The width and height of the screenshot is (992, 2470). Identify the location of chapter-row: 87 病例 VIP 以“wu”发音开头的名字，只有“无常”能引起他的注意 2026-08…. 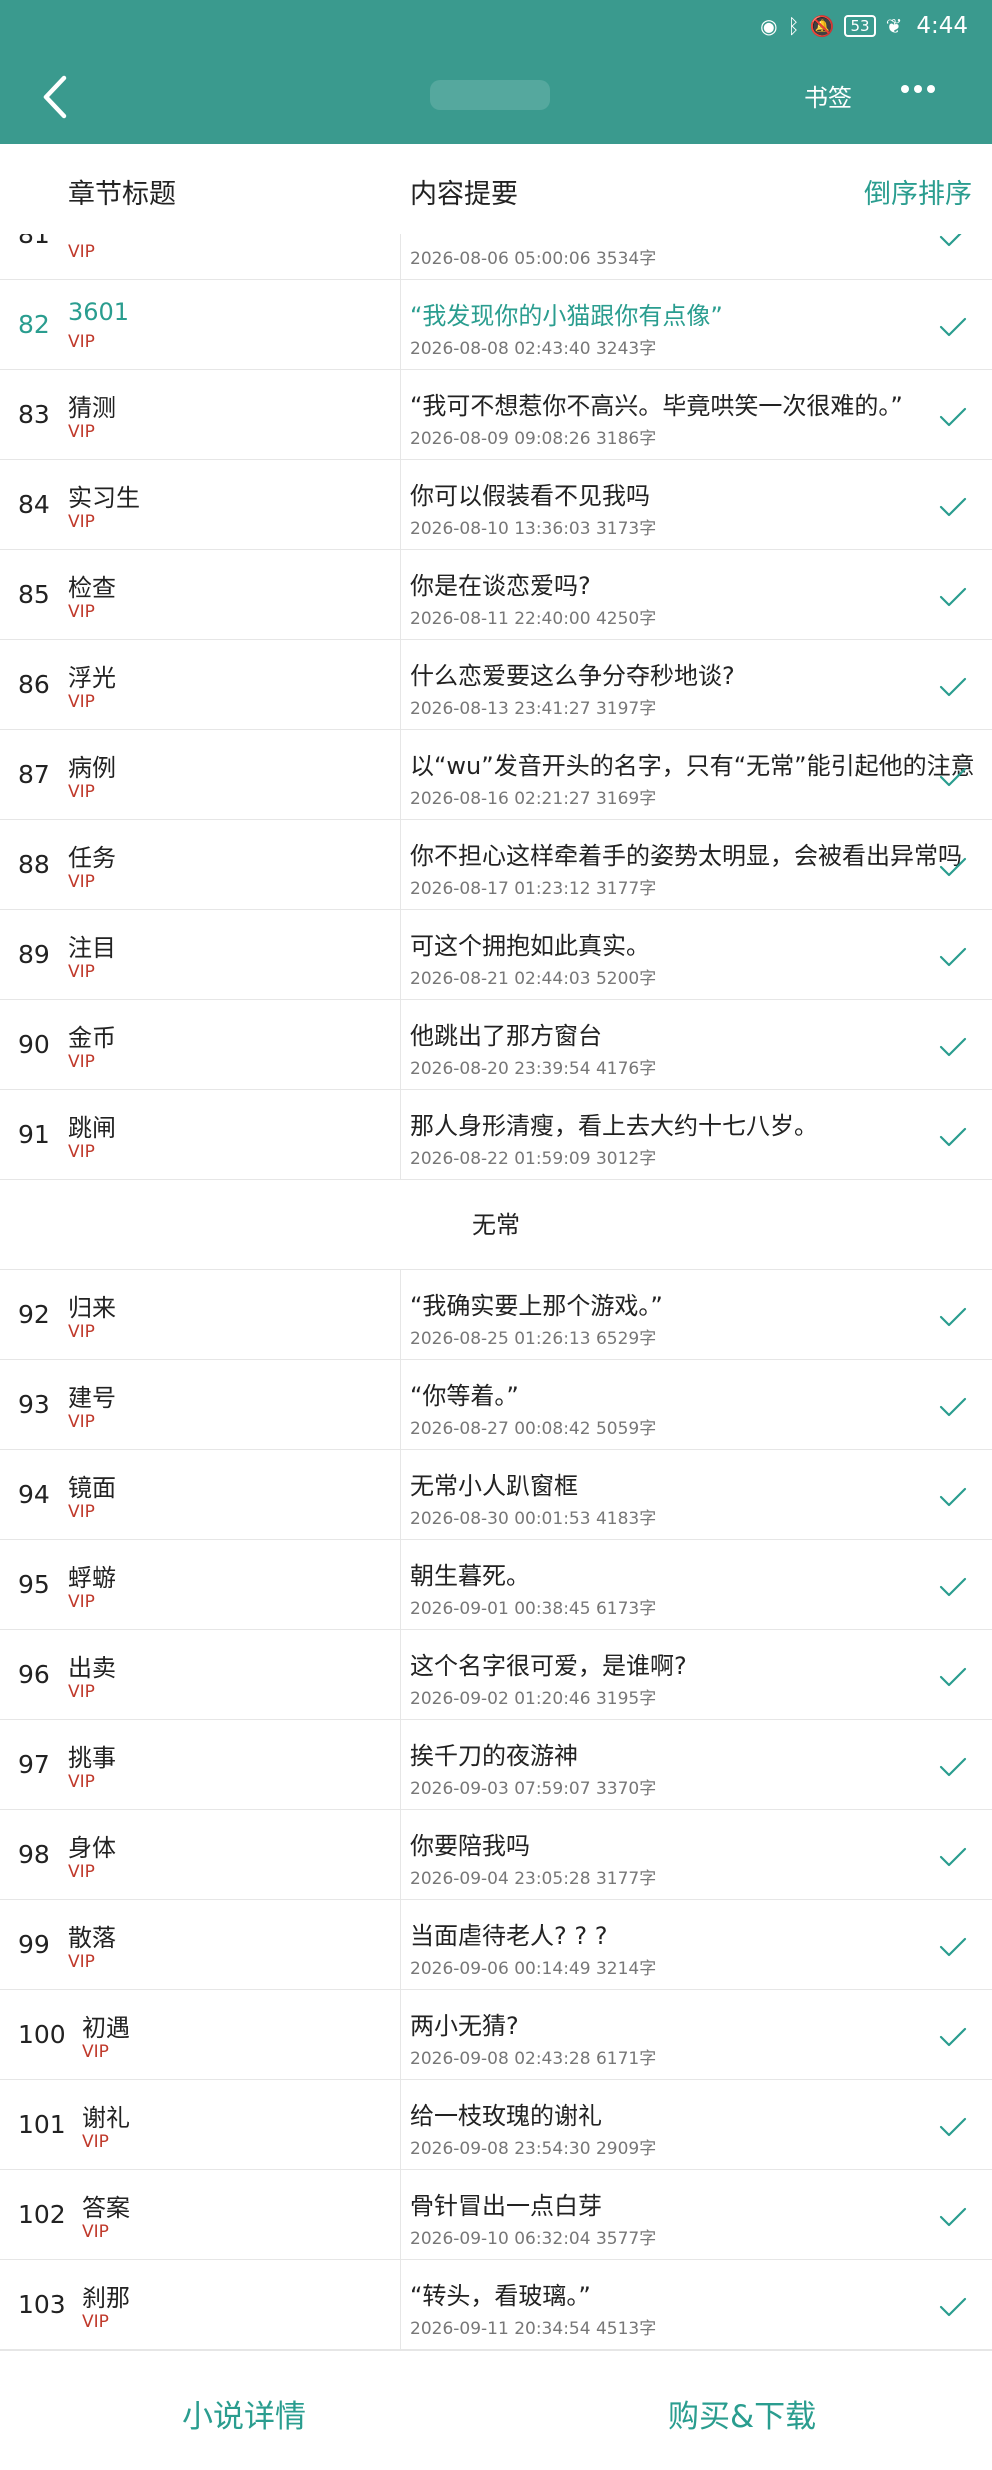
(496, 775).